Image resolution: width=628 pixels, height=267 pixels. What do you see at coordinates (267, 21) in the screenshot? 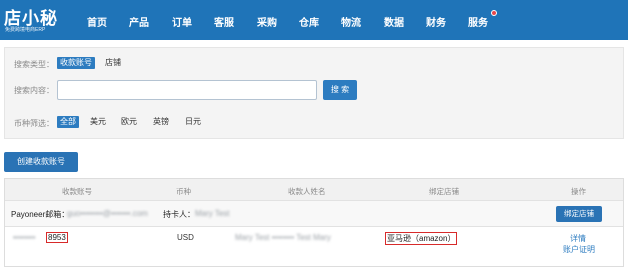
I see `nav-item-purchase: 采购` at bounding box center [267, 21].